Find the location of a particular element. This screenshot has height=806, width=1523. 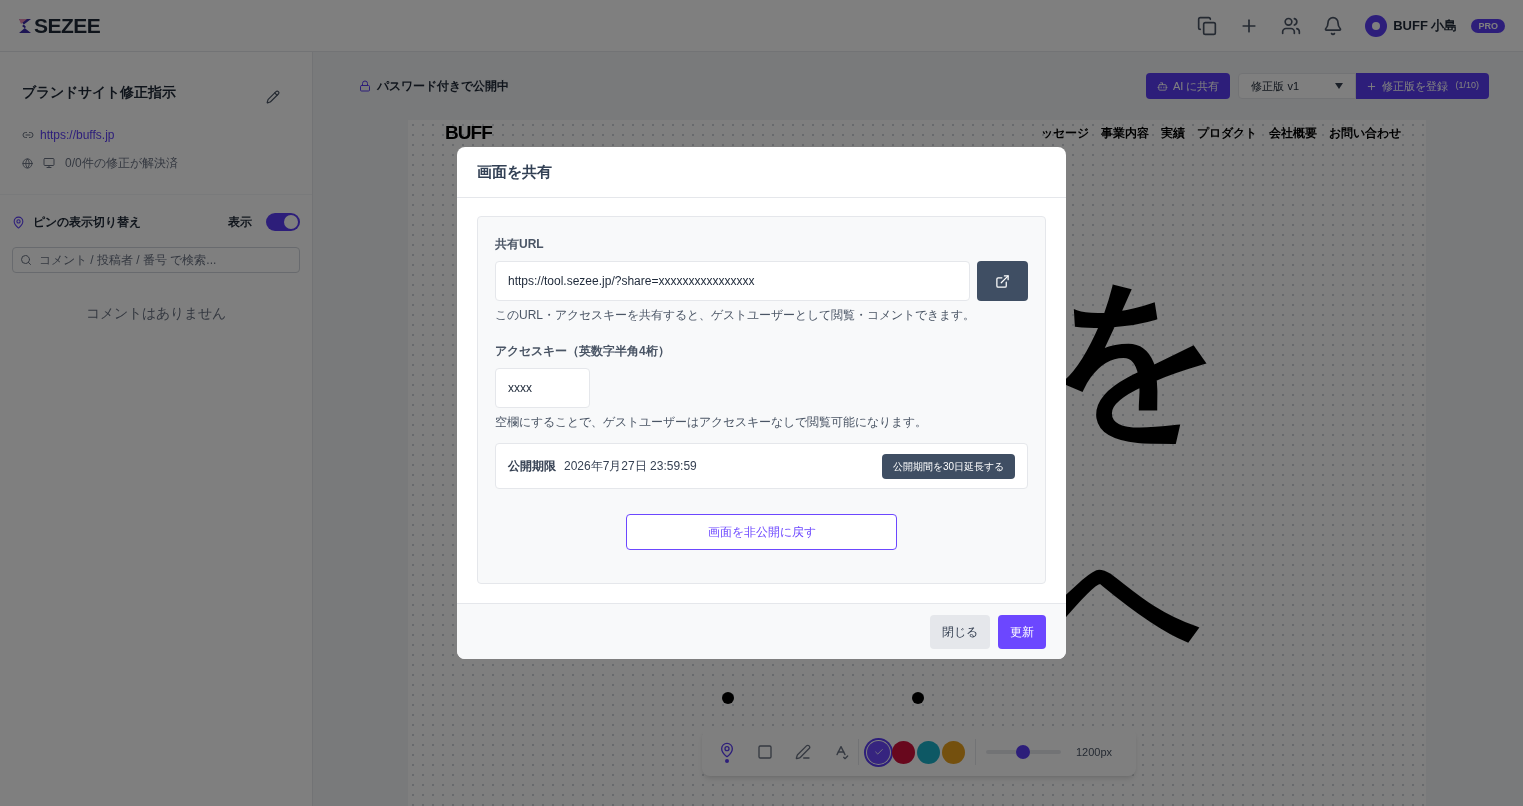

version-select: 修正版 v1 is located at coordinates (1297, 86).